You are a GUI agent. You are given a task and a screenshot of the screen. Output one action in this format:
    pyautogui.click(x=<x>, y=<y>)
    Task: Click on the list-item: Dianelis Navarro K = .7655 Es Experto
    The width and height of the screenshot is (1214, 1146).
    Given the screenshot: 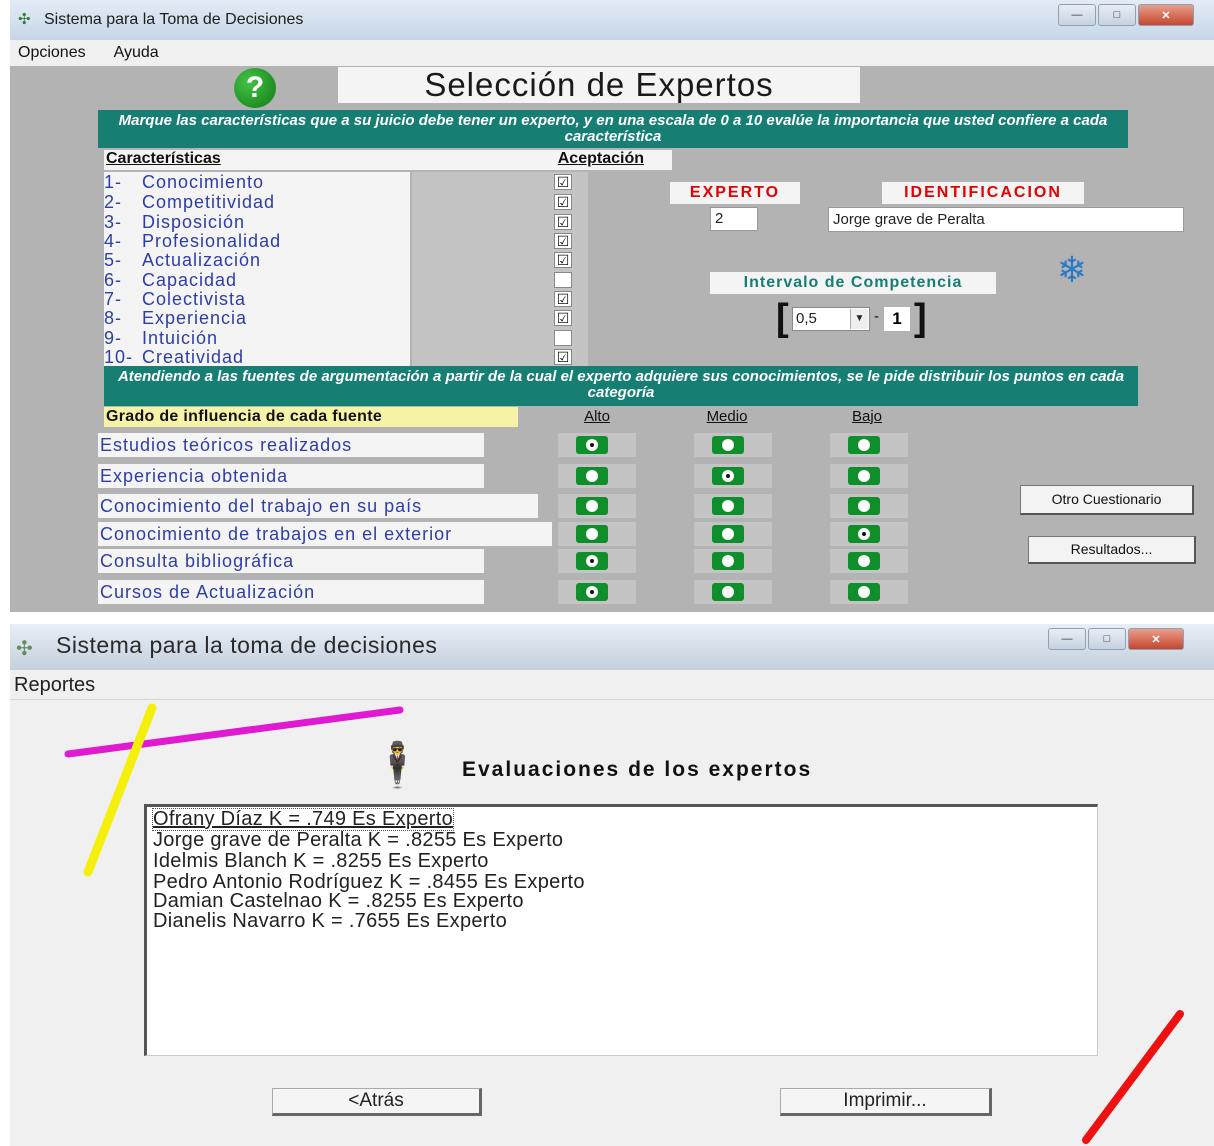 What is the action you would take?
    pyautogui.click(x=330, y=921)
    